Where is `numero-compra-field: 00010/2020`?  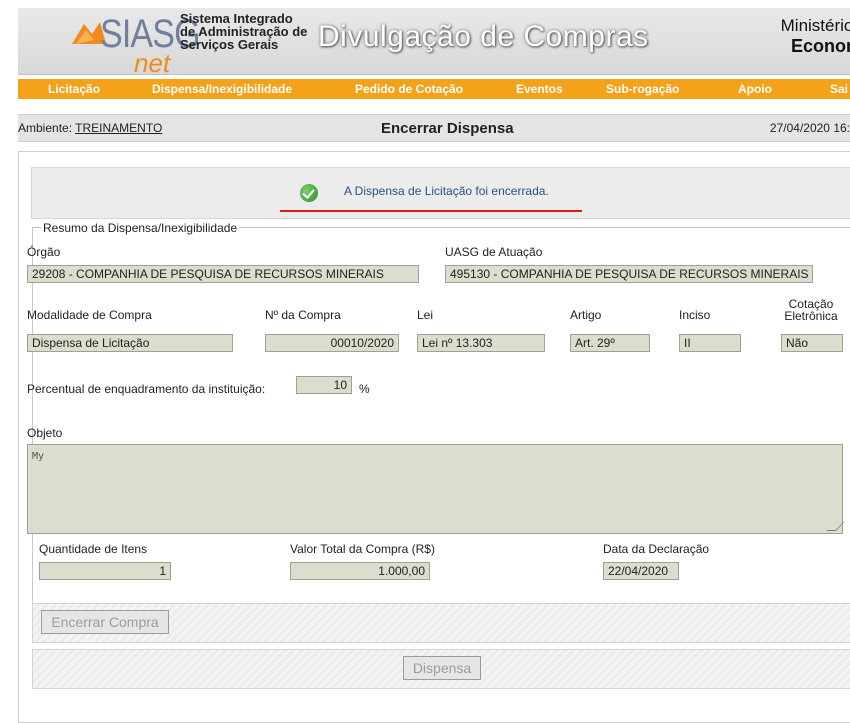 numero-compra-field: 00010/2020 is located at coordinates (332, 343).